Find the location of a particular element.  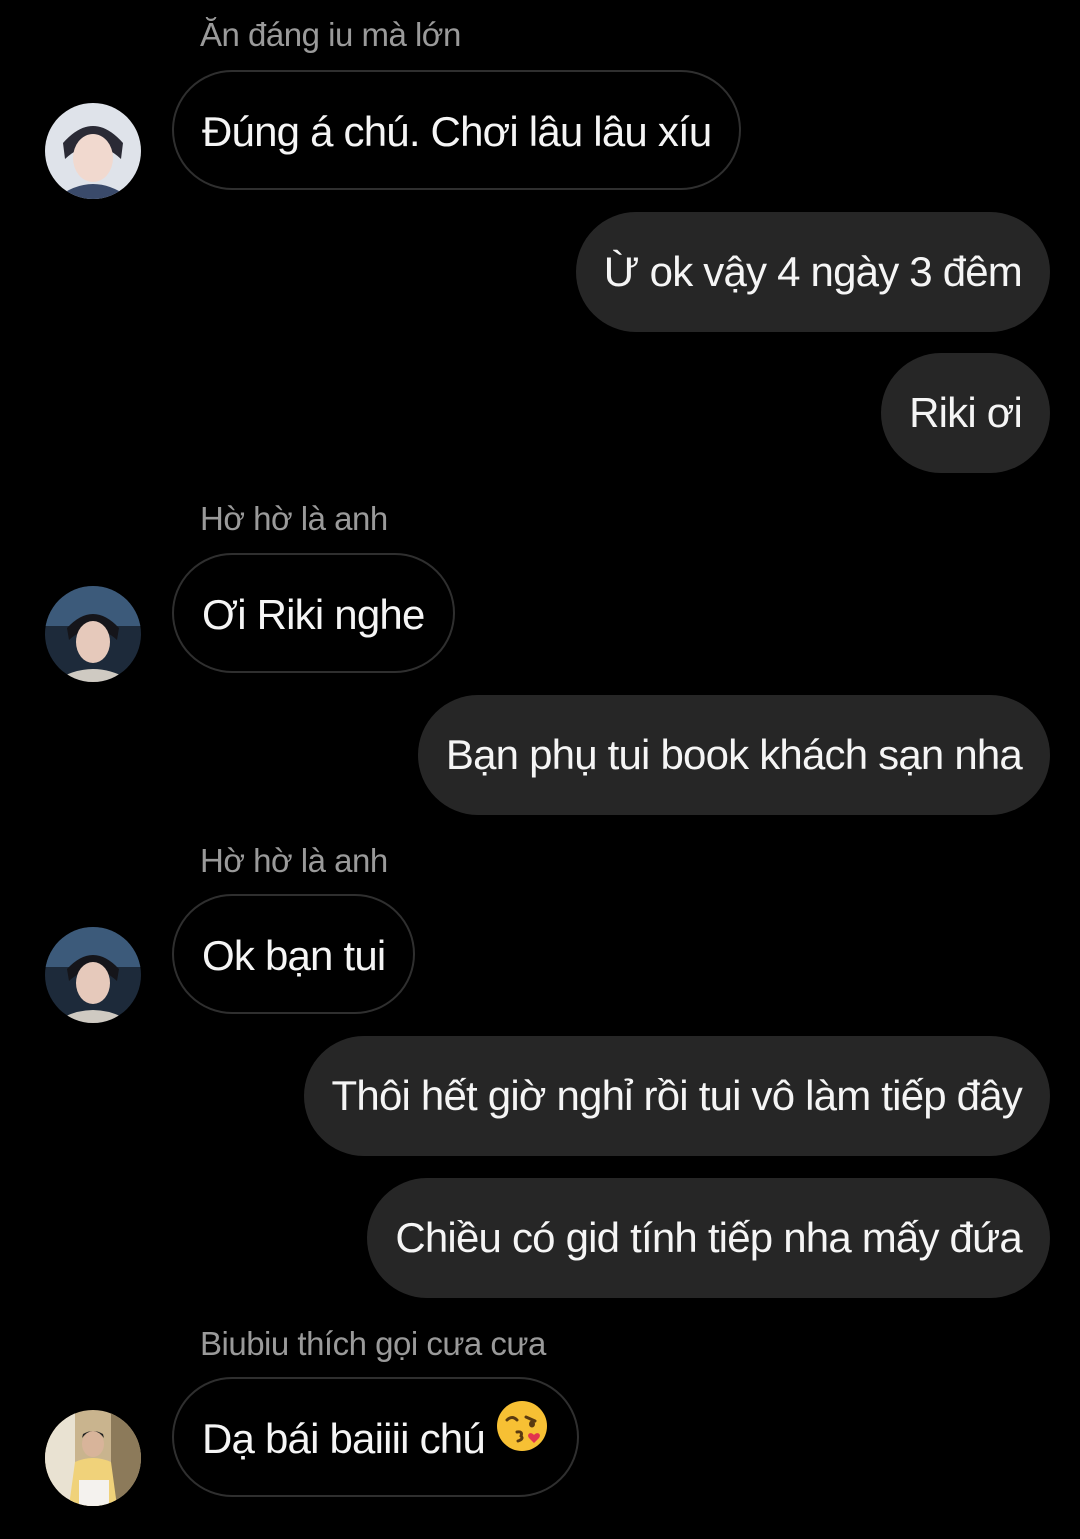

outgoing-message-bubble: Ừ ok vậy 4 ngày 3 đêm is located at coordinates (812, 272).